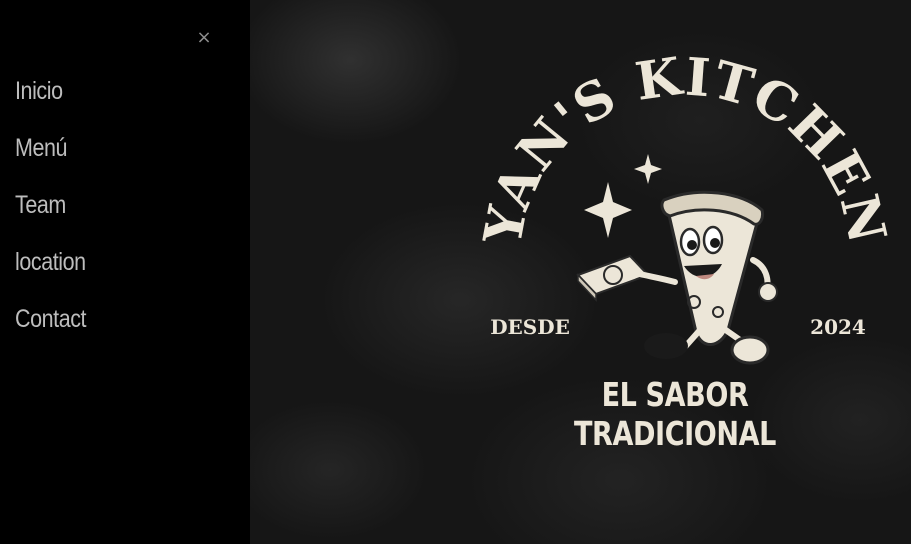 The image size is (911, 544). Describe the element at coordinates (51, 328) in the screenshot. I see `nav-item-contact: Contact` at that location.